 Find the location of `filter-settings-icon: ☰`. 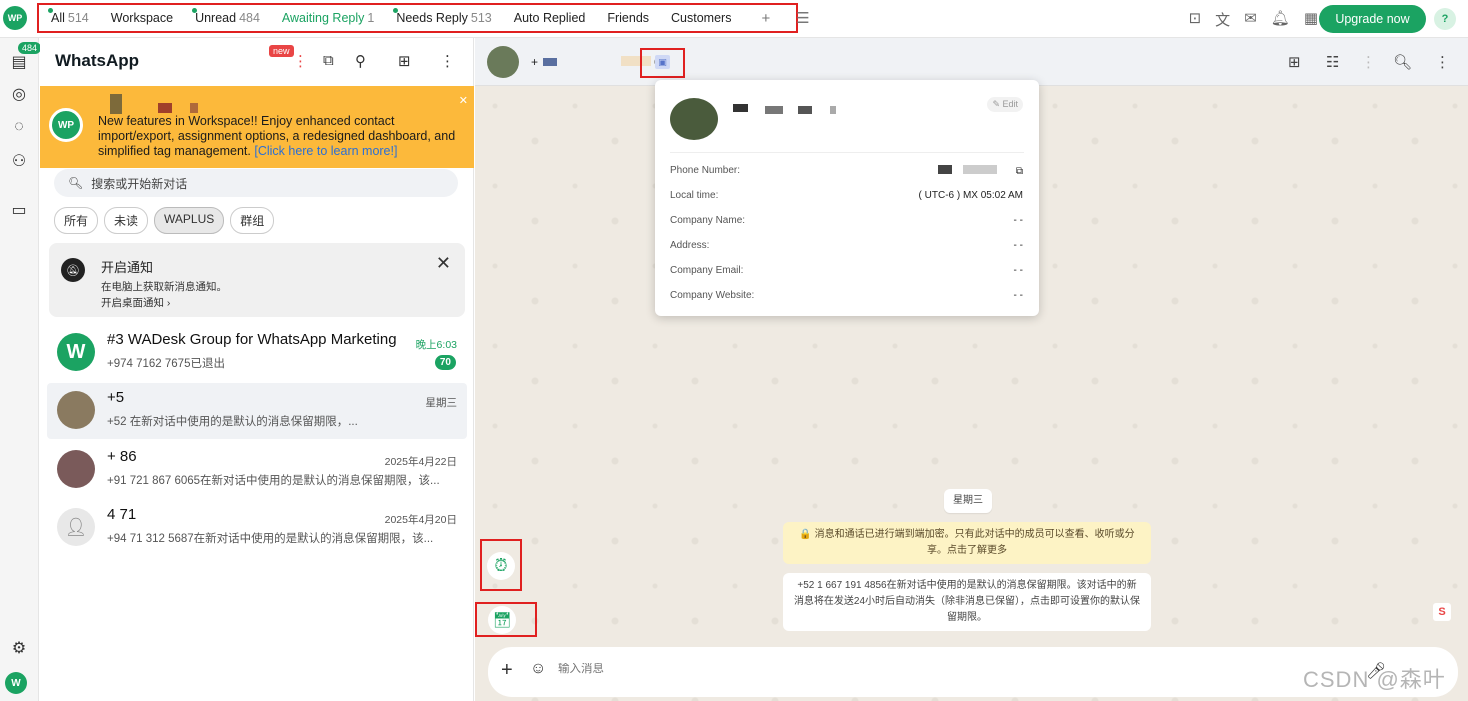

filter-settings-icon: ☰ is located at coordinates (802, 18).